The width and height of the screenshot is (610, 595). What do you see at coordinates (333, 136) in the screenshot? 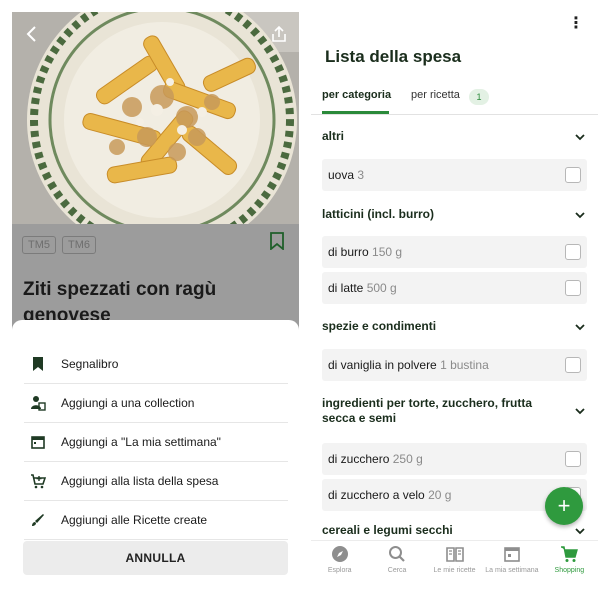
I see `category-name: altri` at bounding box center [333, 136].